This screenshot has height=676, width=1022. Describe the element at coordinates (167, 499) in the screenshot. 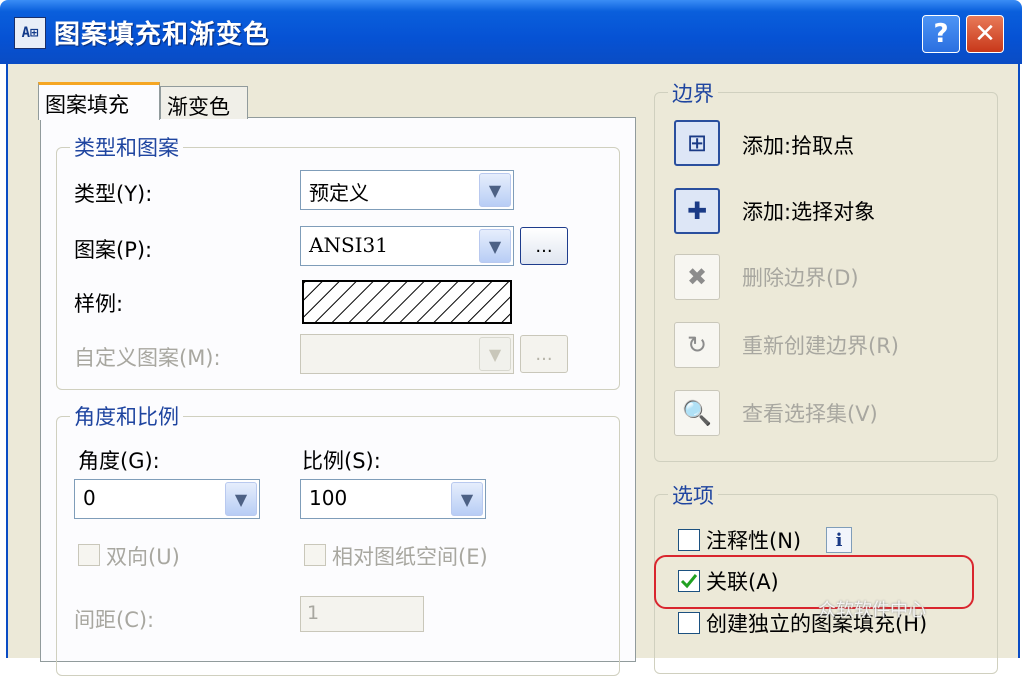

I see `angle-combo: 0 ▼` at that location.